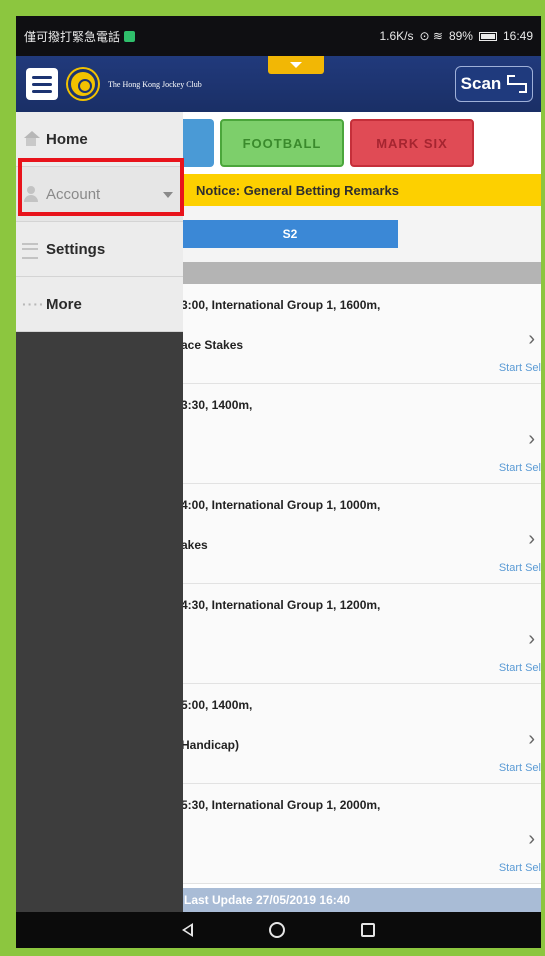  What do you see at coordinates (278, 36) in the screenshot?
I see `status-bar: 僅可撥打緊急電話 1.6K/s ⊙ ≋ 89% 16:49` at bounding box center [278, 36].